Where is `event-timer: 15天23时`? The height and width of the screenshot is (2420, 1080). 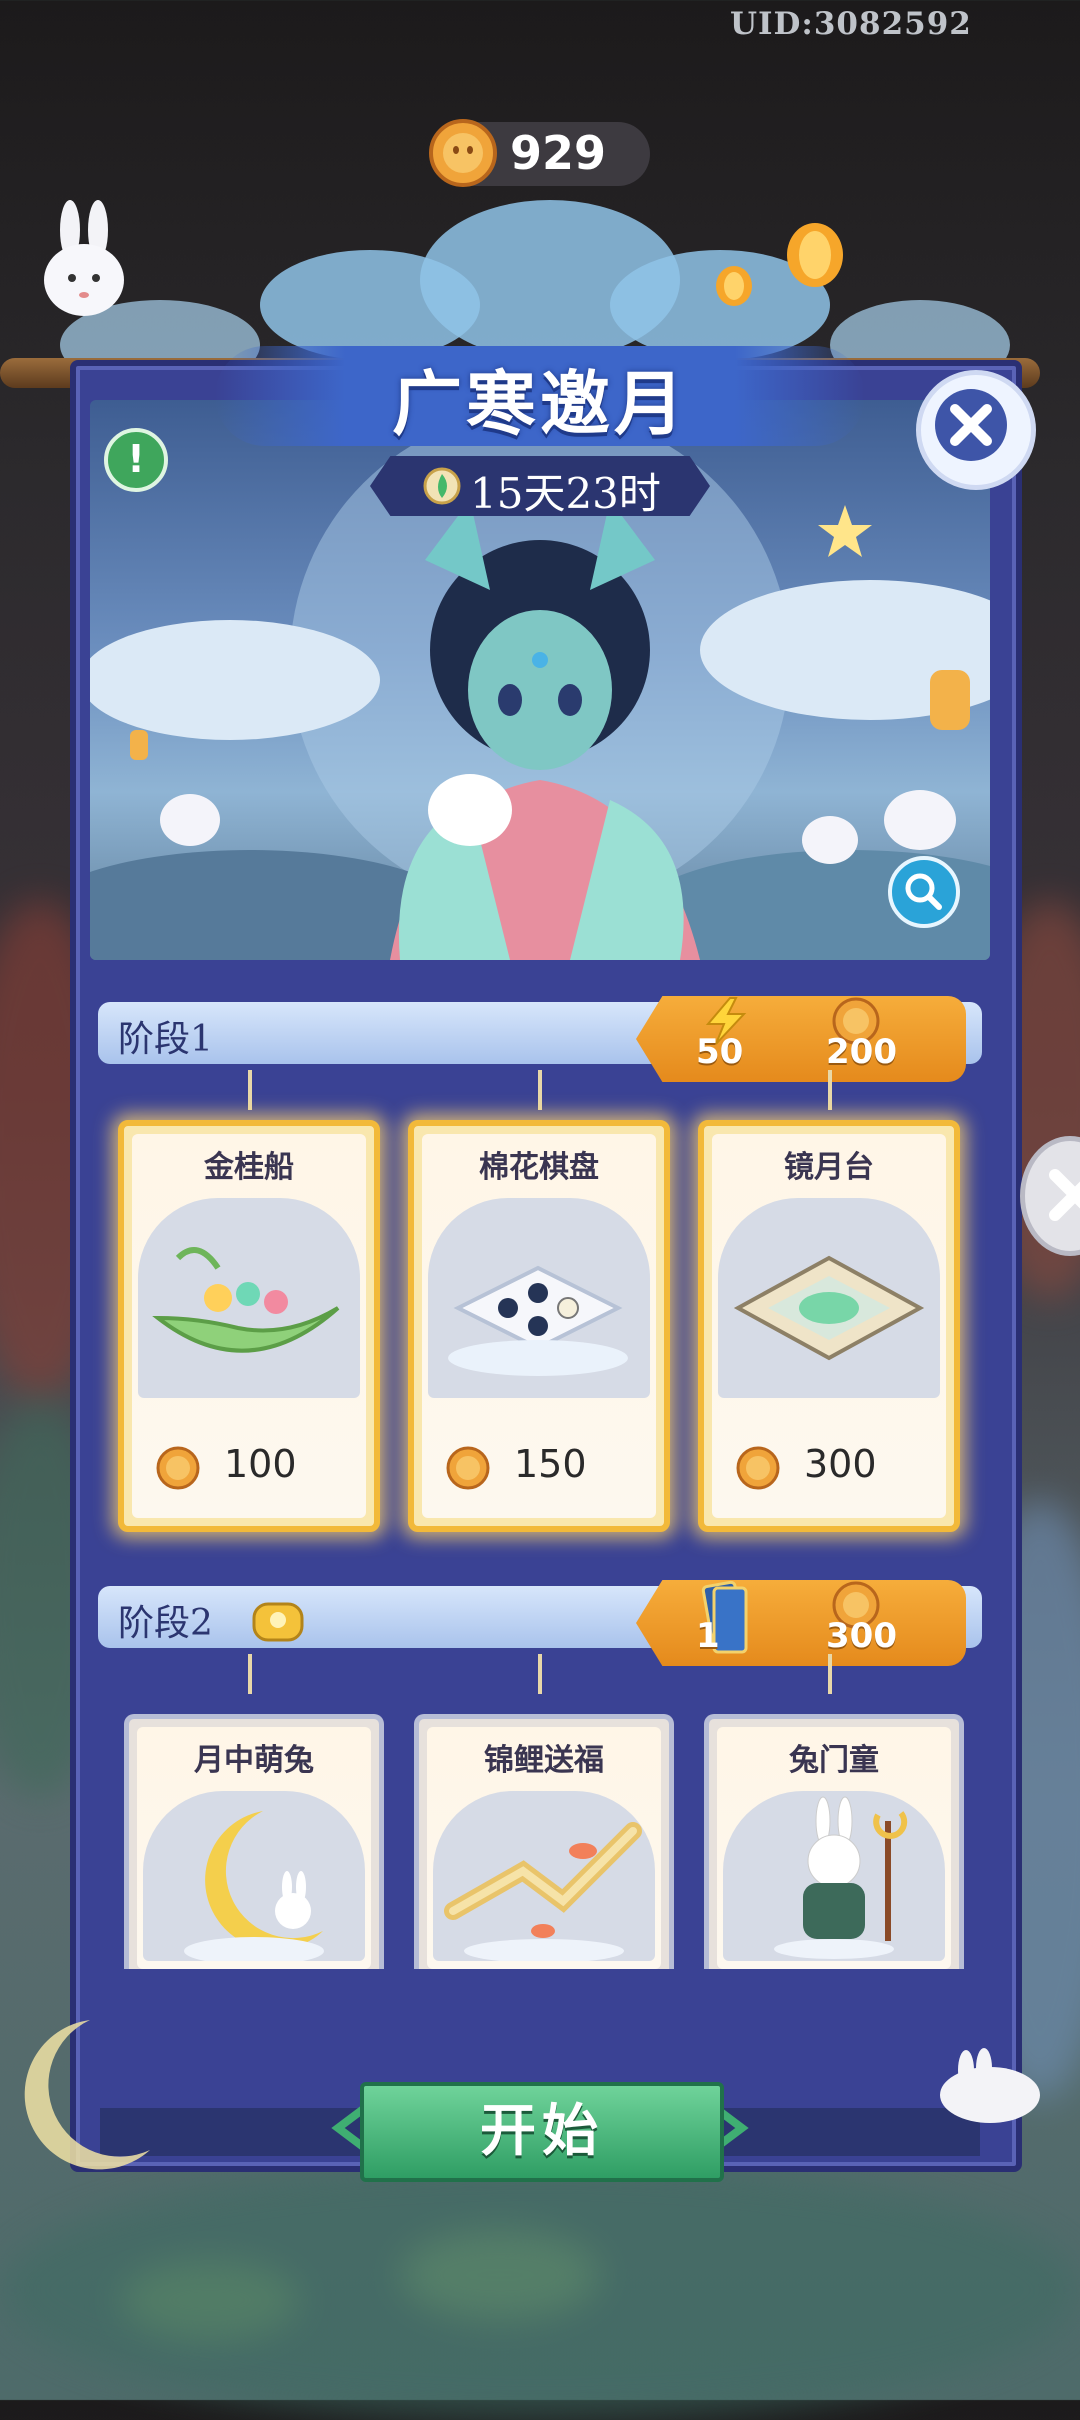 event-timer: 15天23时 is located at coordinates (540, 486).